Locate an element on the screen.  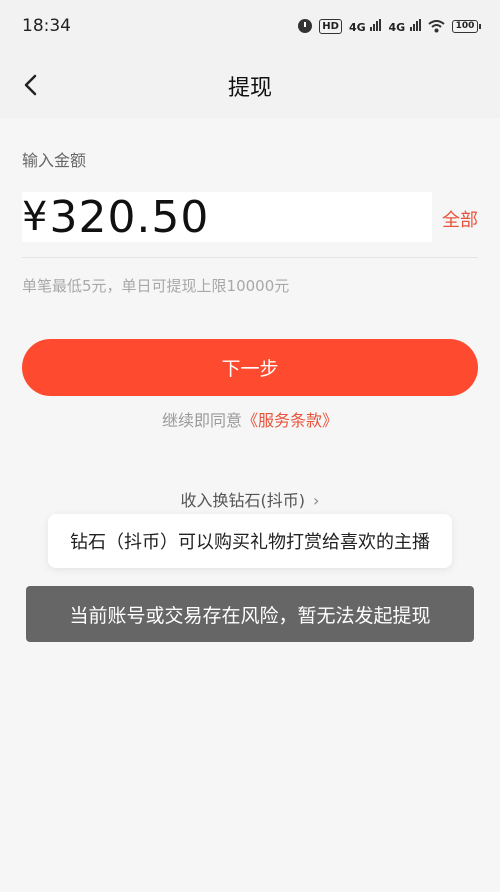
signal-1: 4G is located at coordinates (365, 26).